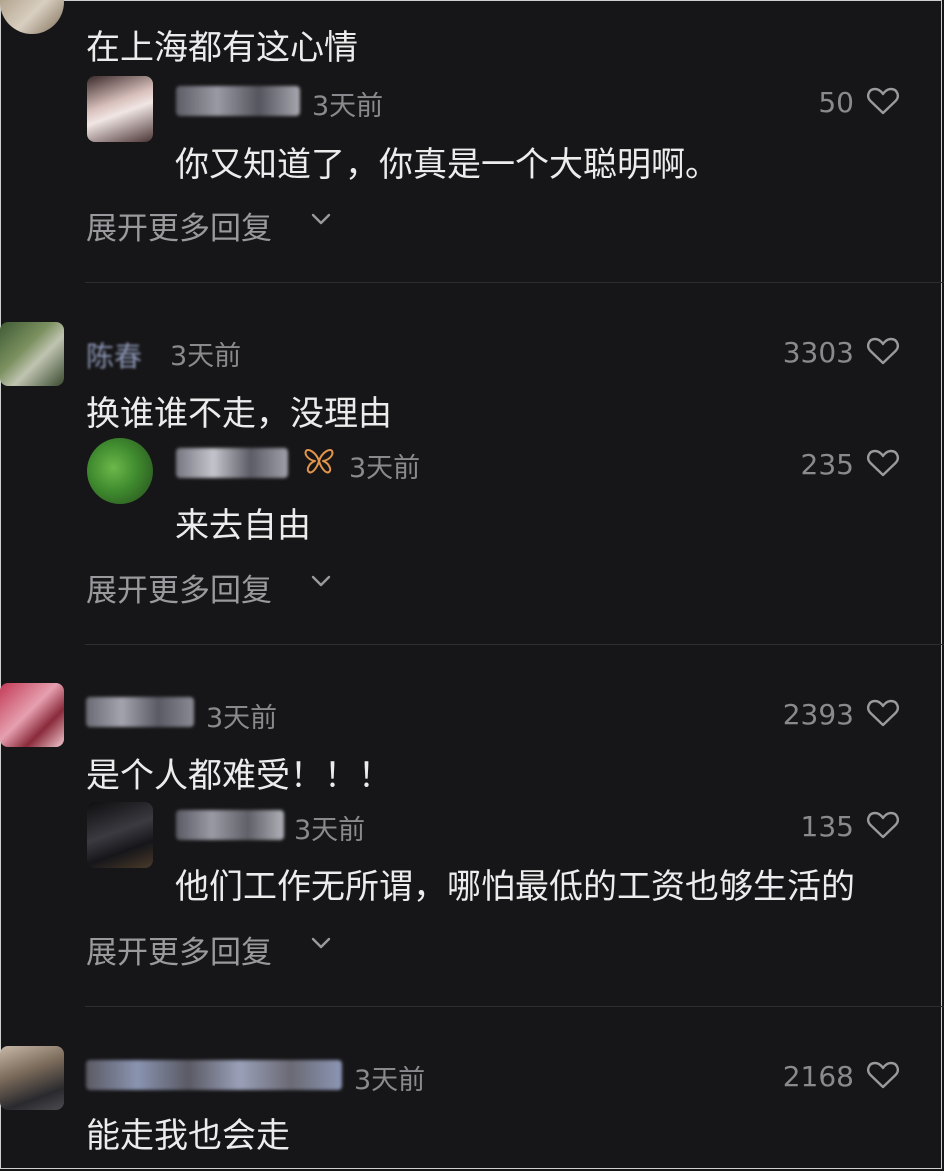 This screenshot has width=944, height=1171. What do you see at coordinates (222, 48) in the screenshot?
I see `comment-text: 在上海都有这心情` at bounding box center [222, 48].